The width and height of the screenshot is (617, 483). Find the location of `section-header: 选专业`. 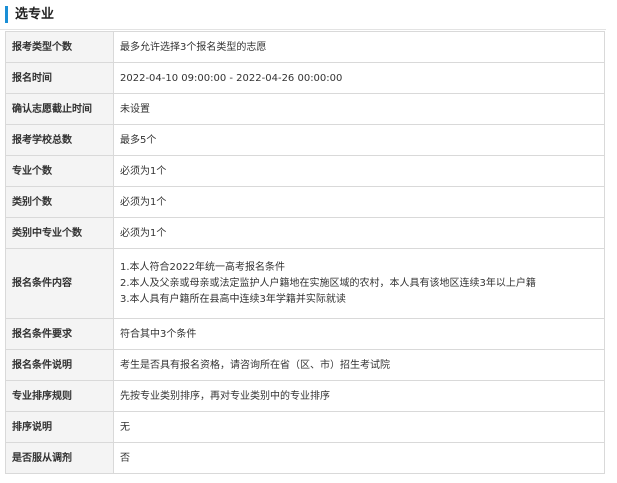

section-header: 选专业 is located at coordinates (303, 15).